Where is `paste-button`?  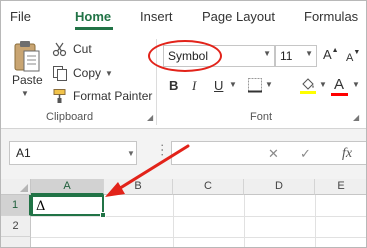
paste-button is located at coordinates (27, 56).